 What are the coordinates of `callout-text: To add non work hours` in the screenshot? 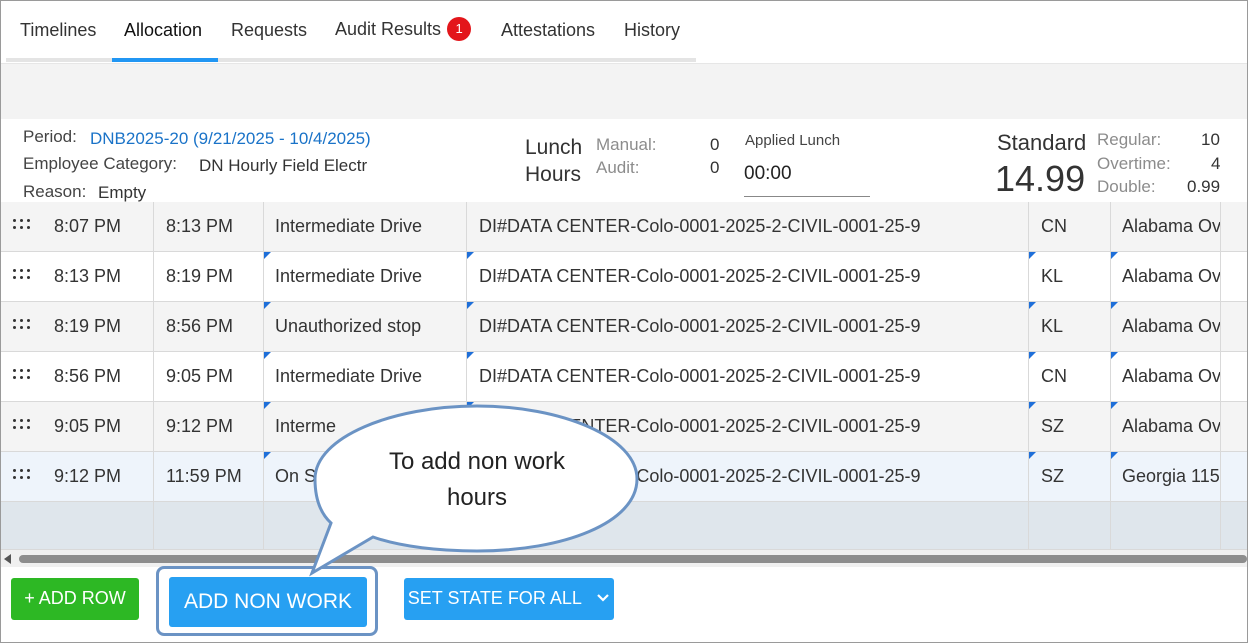 It's located at (477, 480).